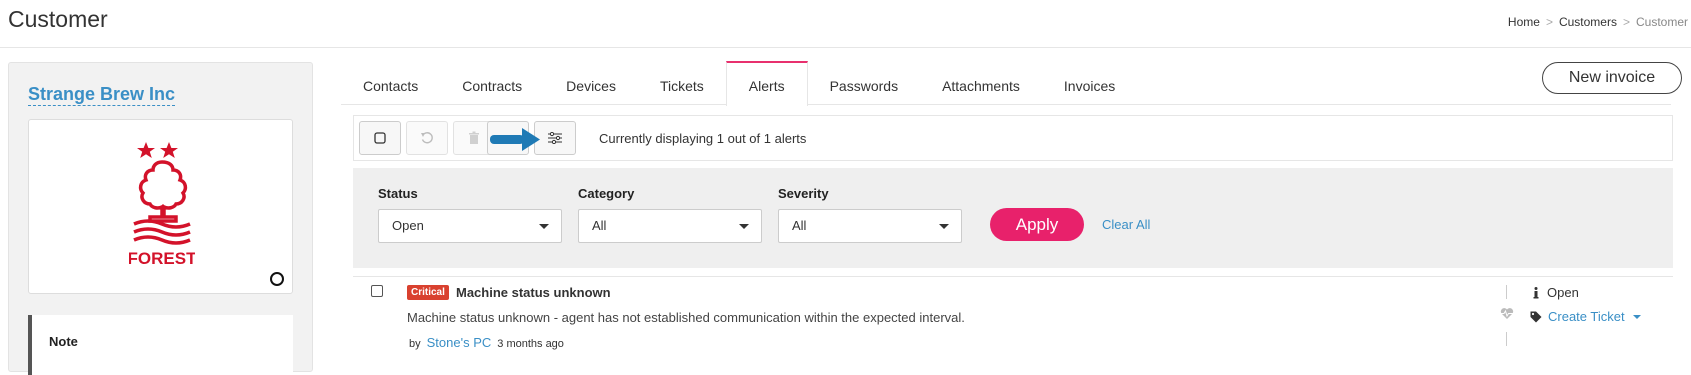 The image size is (1691, 375). Describe the element at coordinates (58, 19) in the screenshot. I see `page-title: Customer` at that location.